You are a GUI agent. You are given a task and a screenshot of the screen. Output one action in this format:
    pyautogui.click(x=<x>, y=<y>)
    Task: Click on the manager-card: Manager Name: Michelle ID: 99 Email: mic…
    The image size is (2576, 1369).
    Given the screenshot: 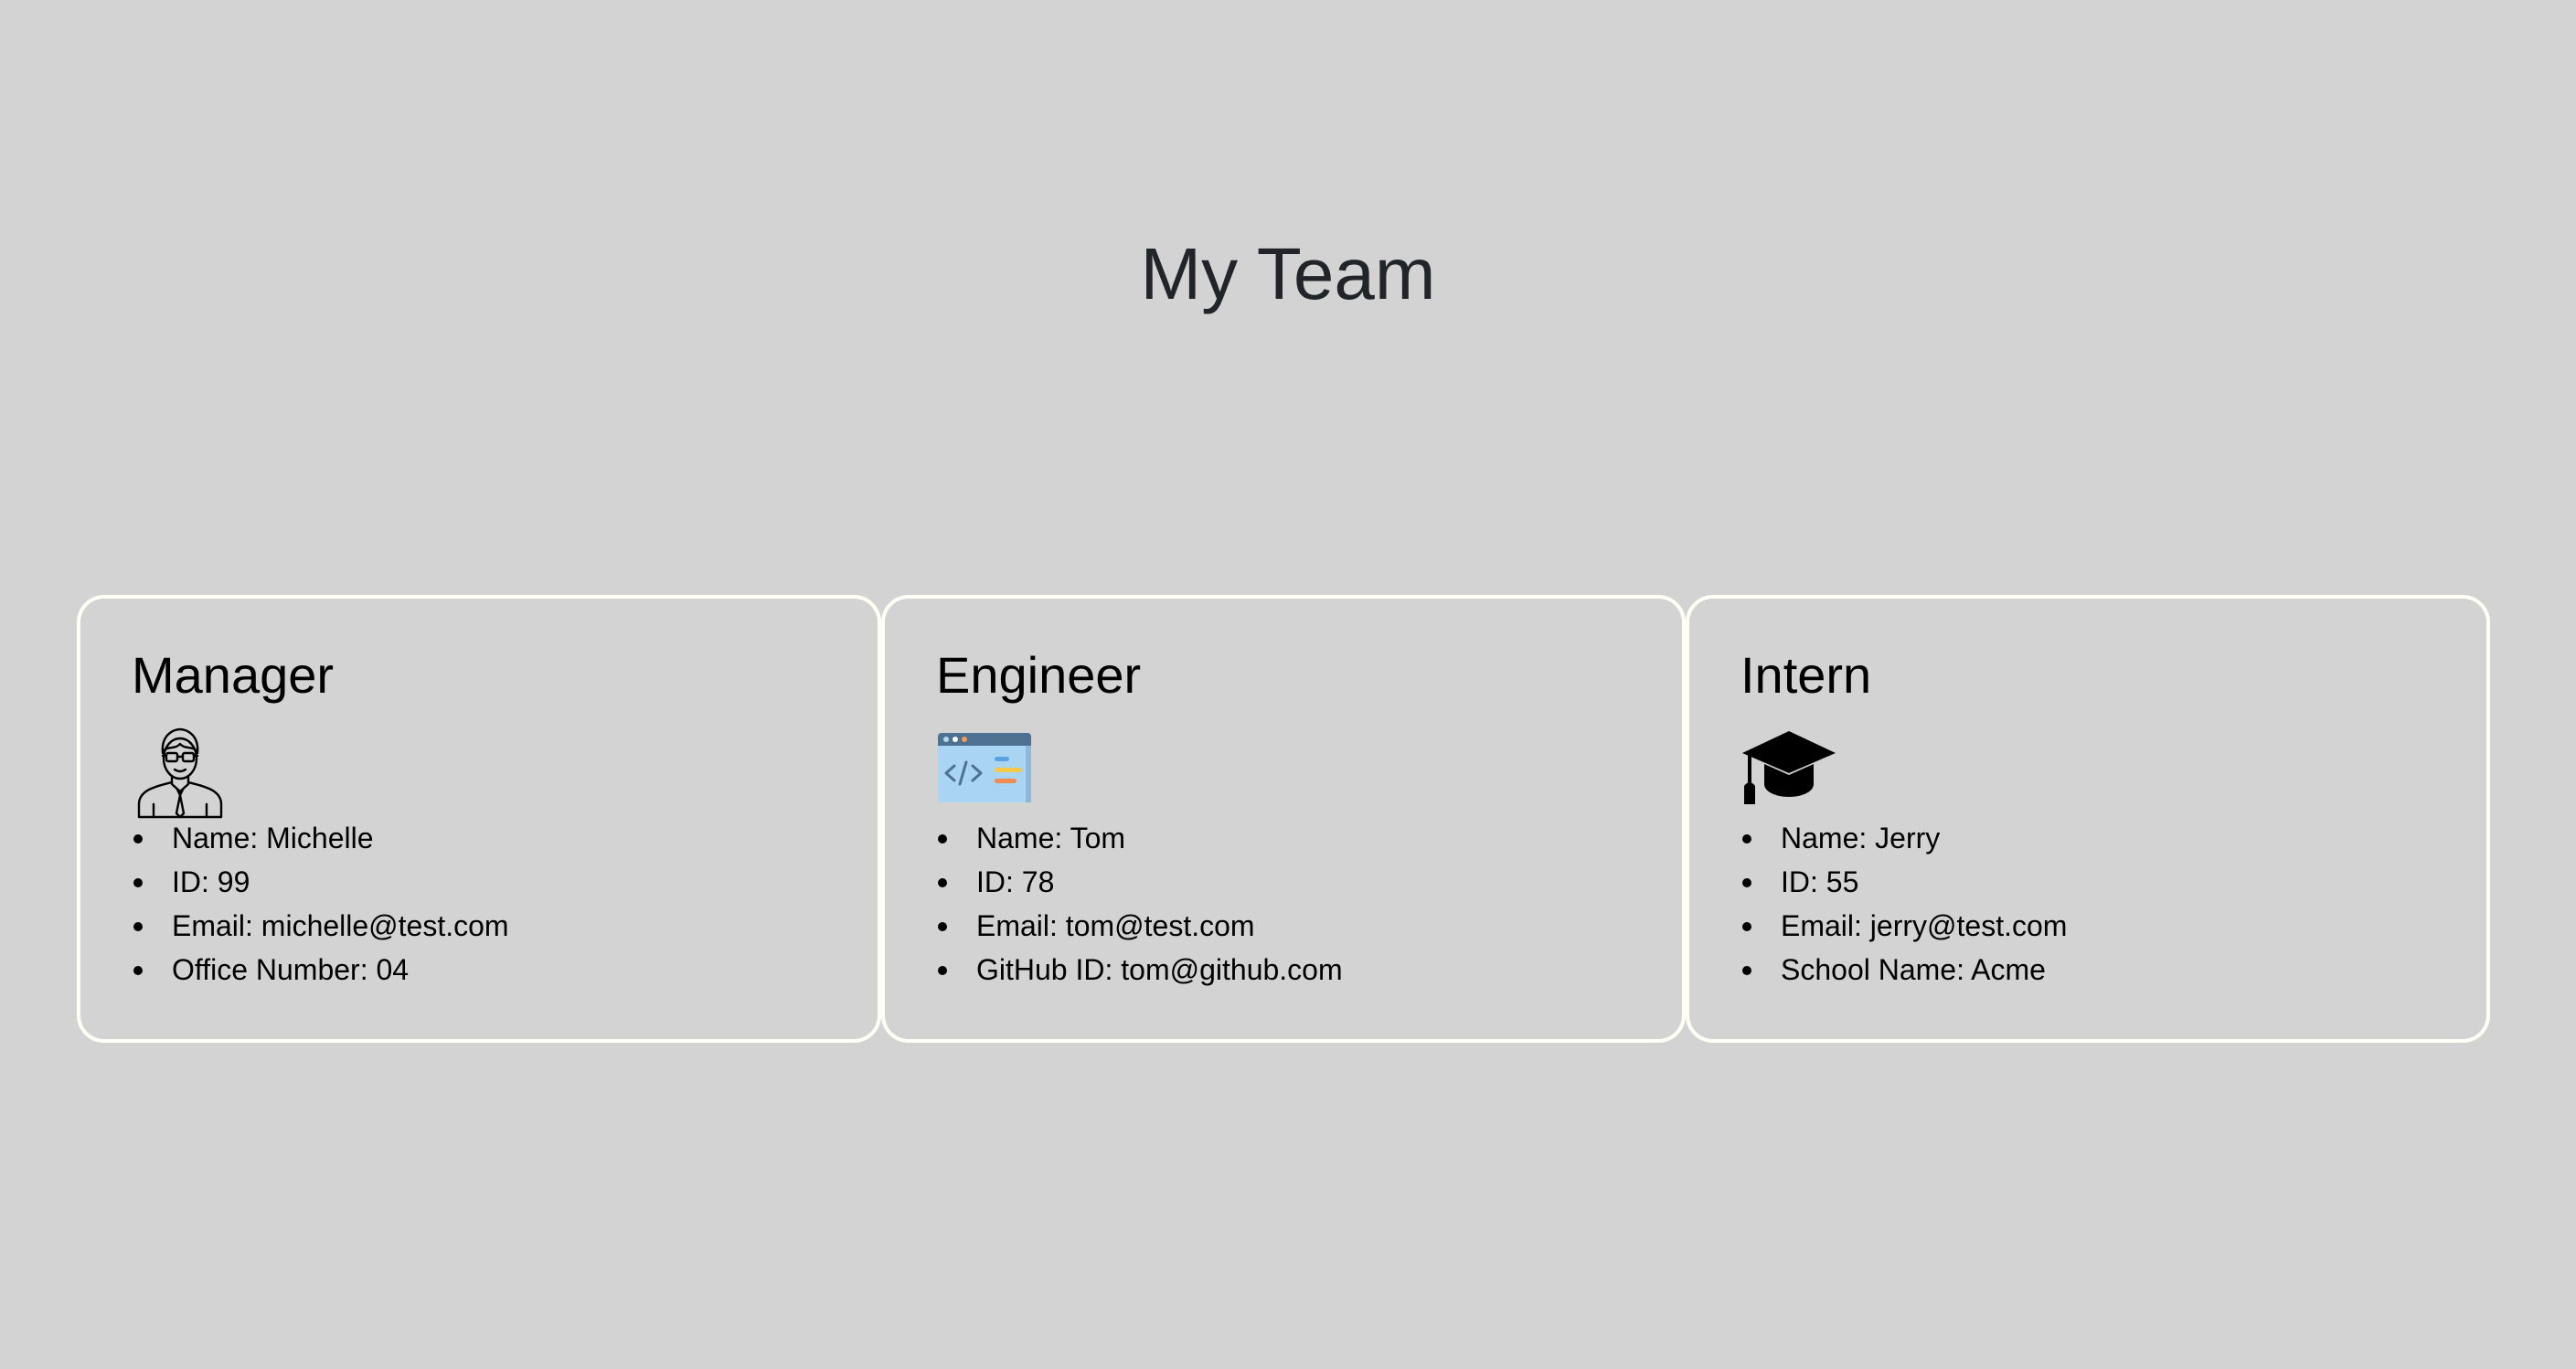 What is the action you would take?
    pyautogui.click(x=479, y=819)
    